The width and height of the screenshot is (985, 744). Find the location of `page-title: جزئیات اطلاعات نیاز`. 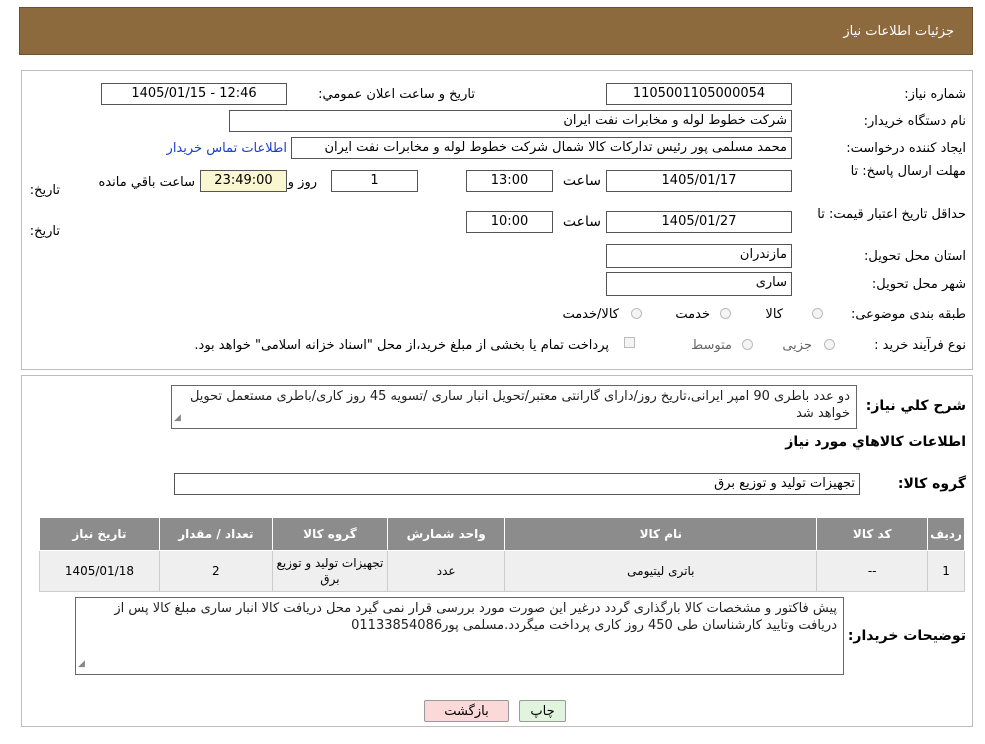

page-title: جزئیات اطلاعات نیاز is located at coordinates (898, 31).